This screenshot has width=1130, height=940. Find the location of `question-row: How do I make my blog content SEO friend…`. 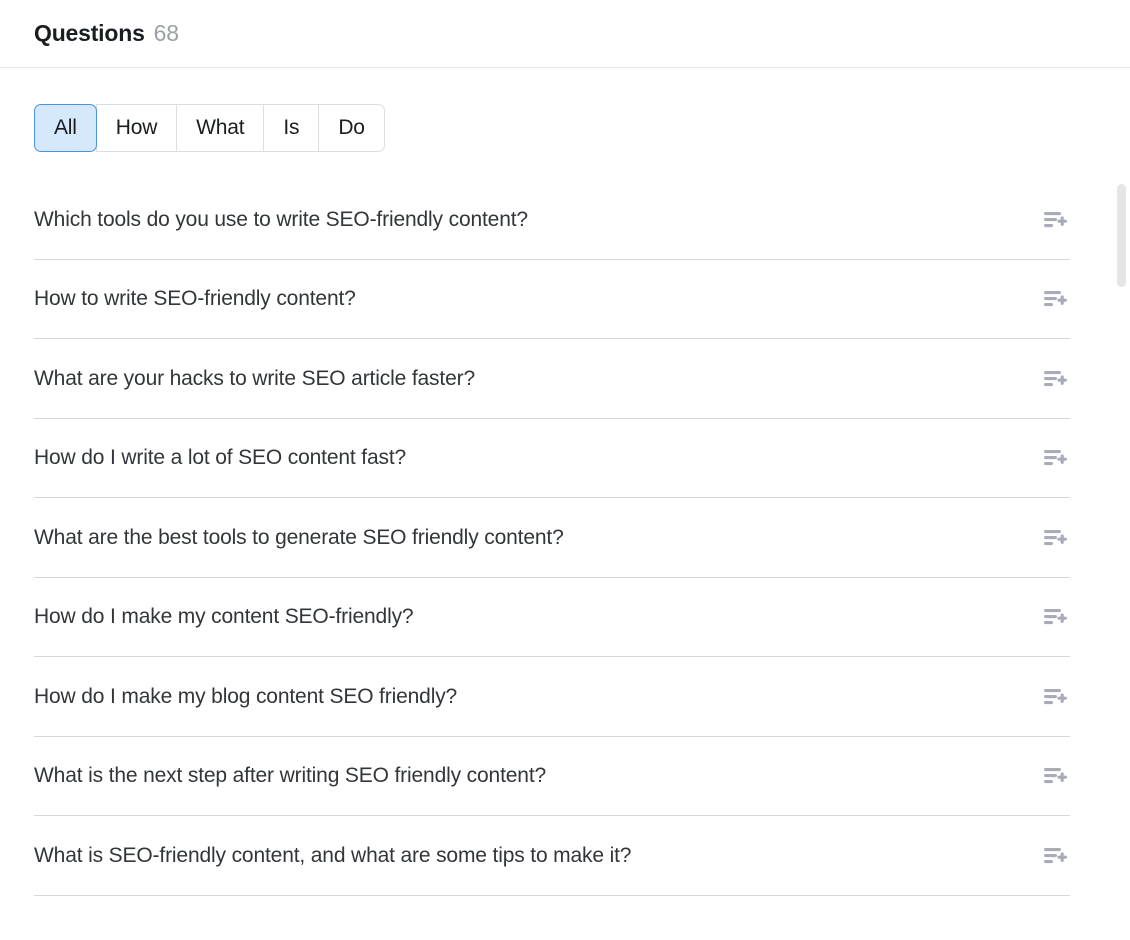

question-row: How do I make my blog content SEO friend… is located at coordinates (565, 697).